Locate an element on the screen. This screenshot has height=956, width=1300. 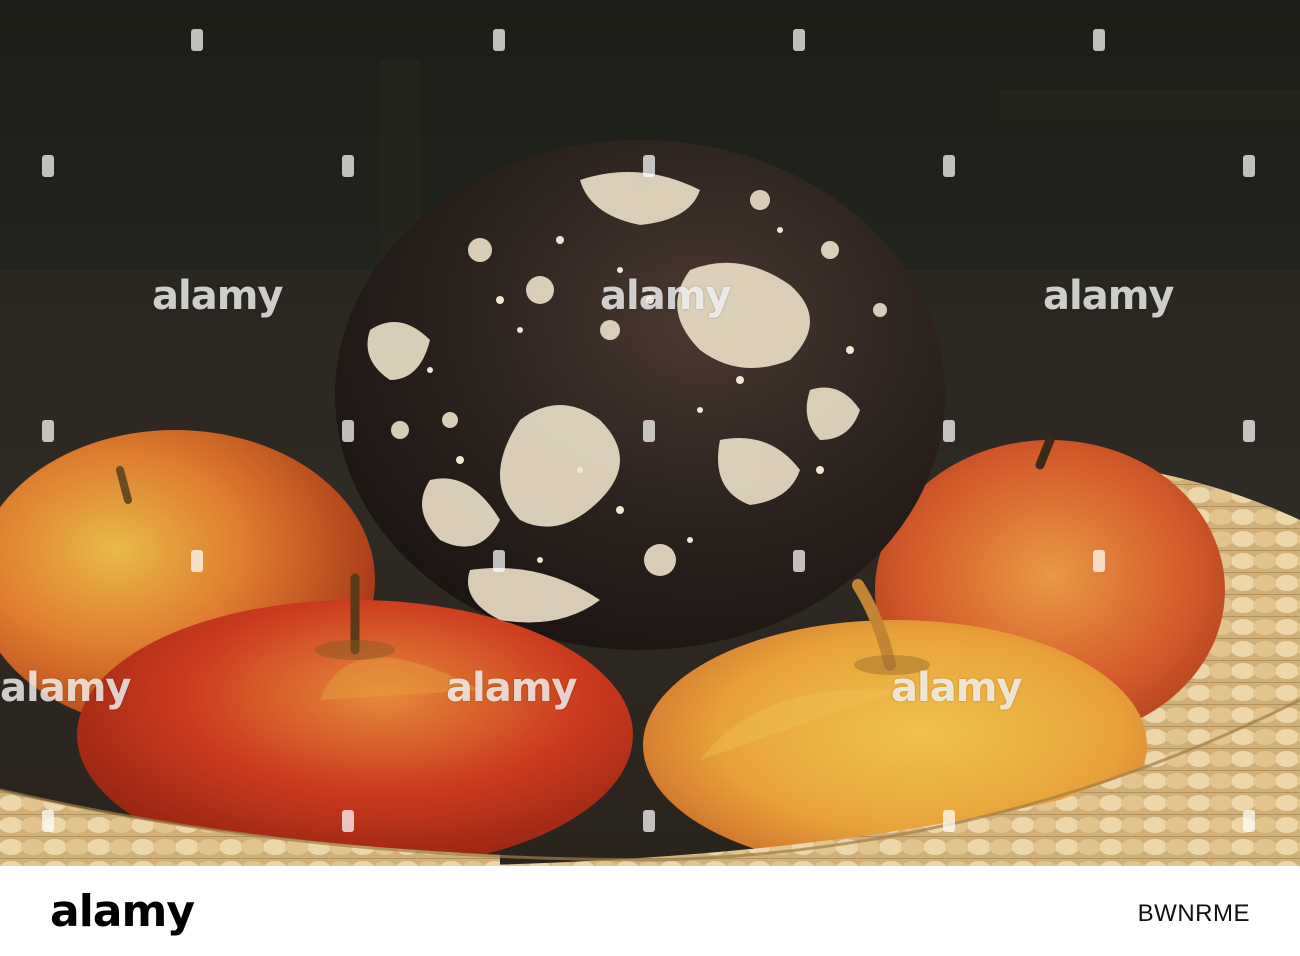
alamy-logo: alamy is located at coordinates (122, 911).